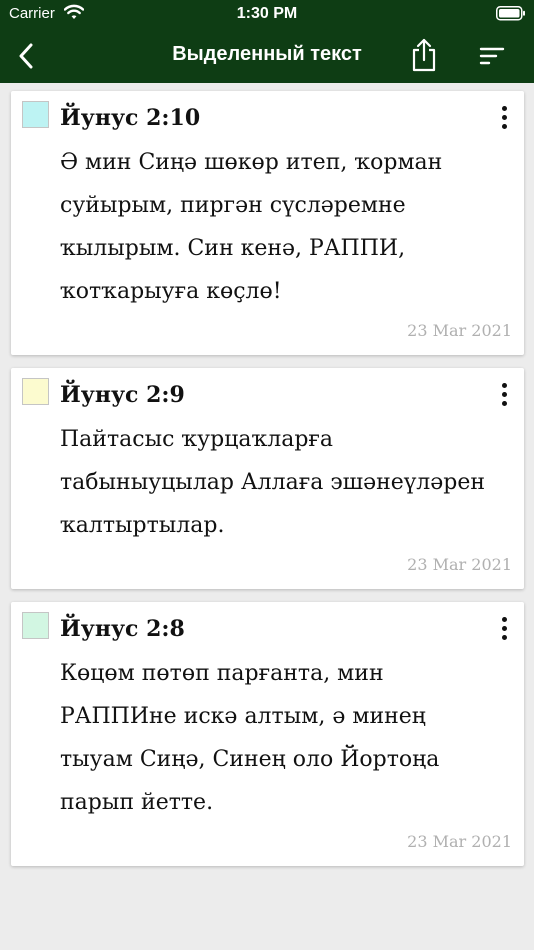 The height and width of the screenshot is (950, 534). I want to click on battery-icon, so click(511, 16).